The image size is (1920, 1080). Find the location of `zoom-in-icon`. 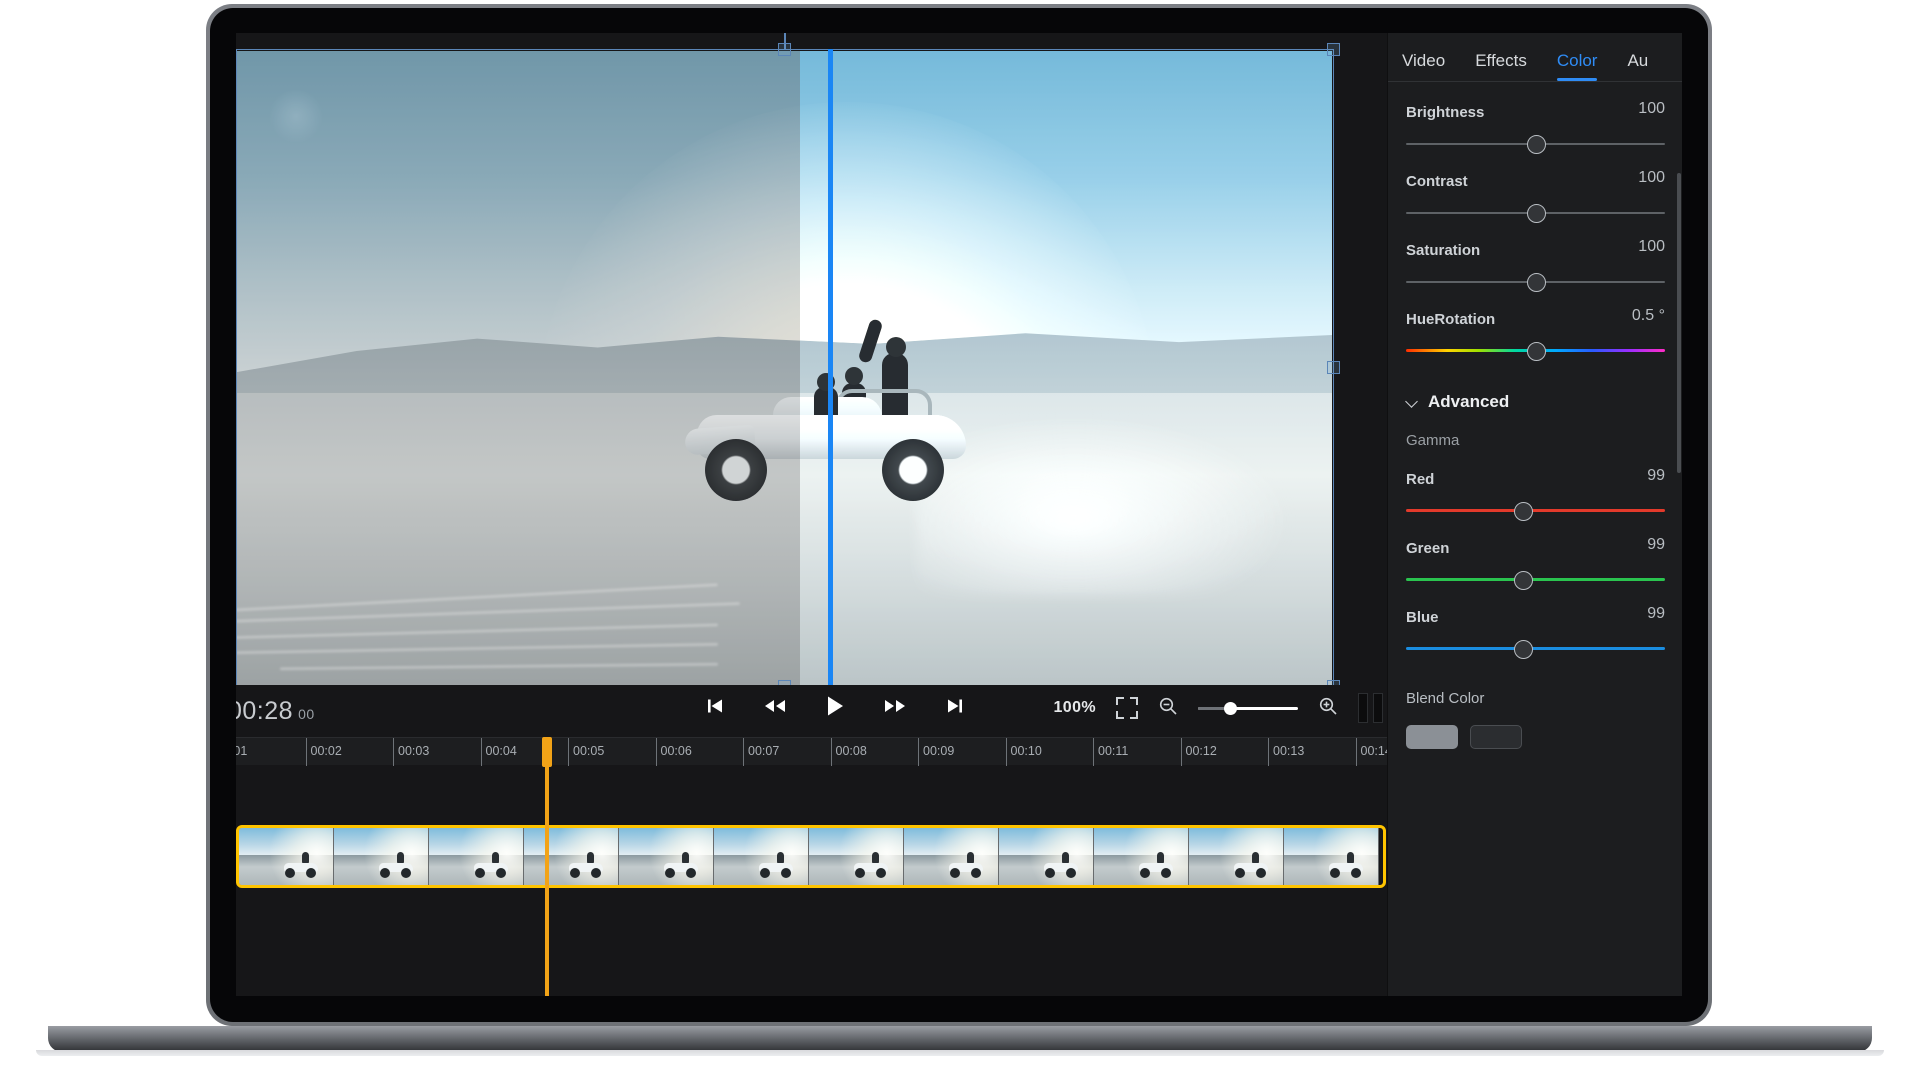

zoom-in-icon is located at coordinates (1328, 708).